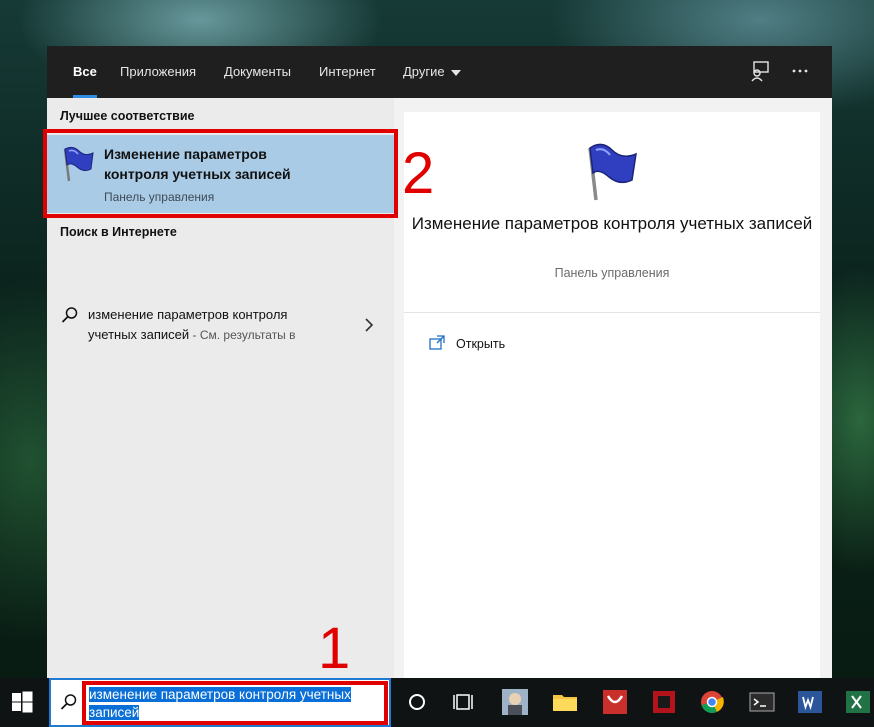 This screenshot has width=874, height=727. What do you see at coordinates (515, 702) in the screenshot?
I see `app-avatar-icon` at bounding box center [515, 702].